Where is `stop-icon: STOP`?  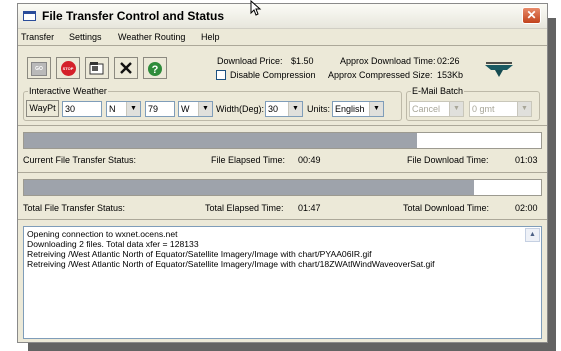
stop-icon: STOP is located at coordinates (68, 68).